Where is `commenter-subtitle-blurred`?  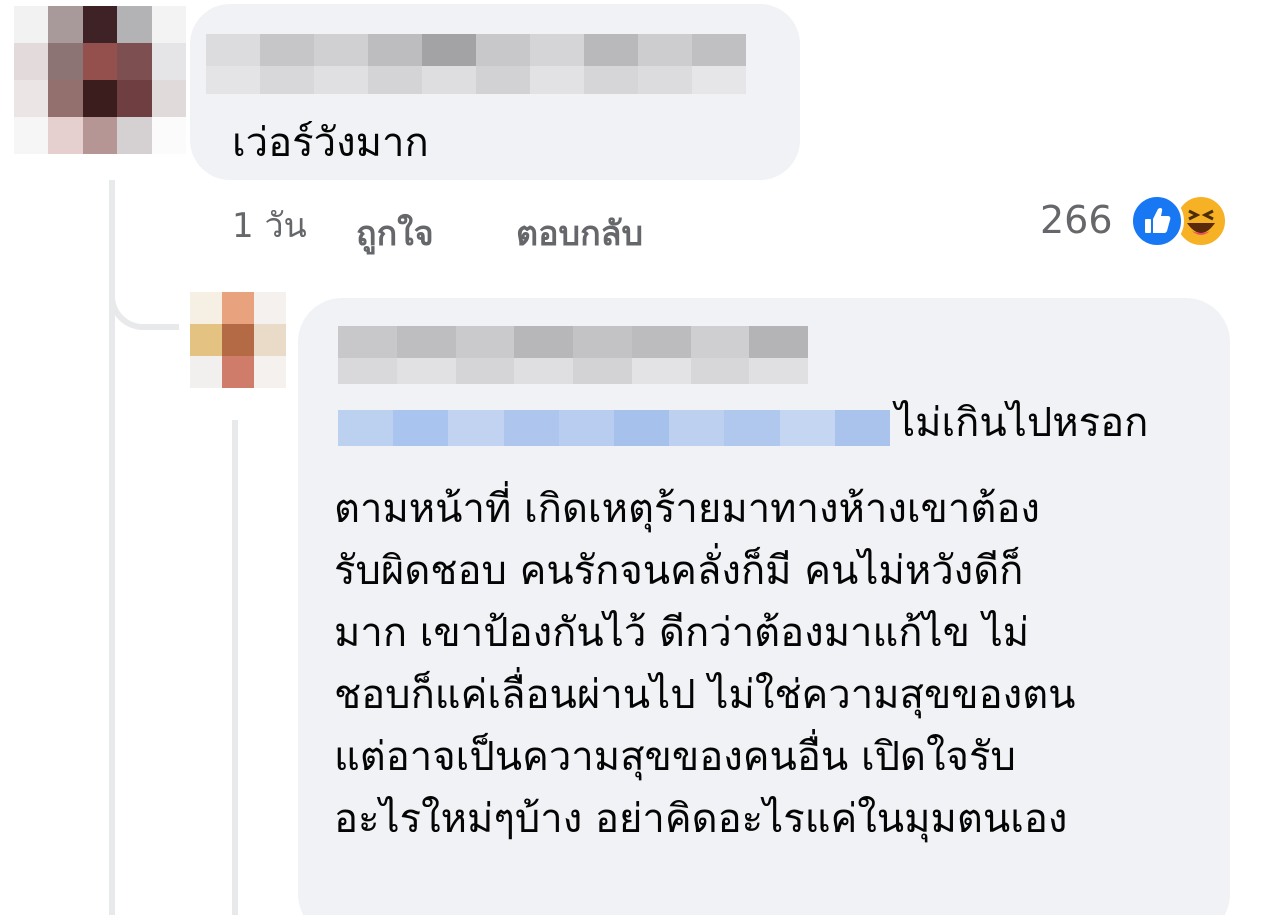
commenter-subtitle-blurred is located at coordinates (476, 80).